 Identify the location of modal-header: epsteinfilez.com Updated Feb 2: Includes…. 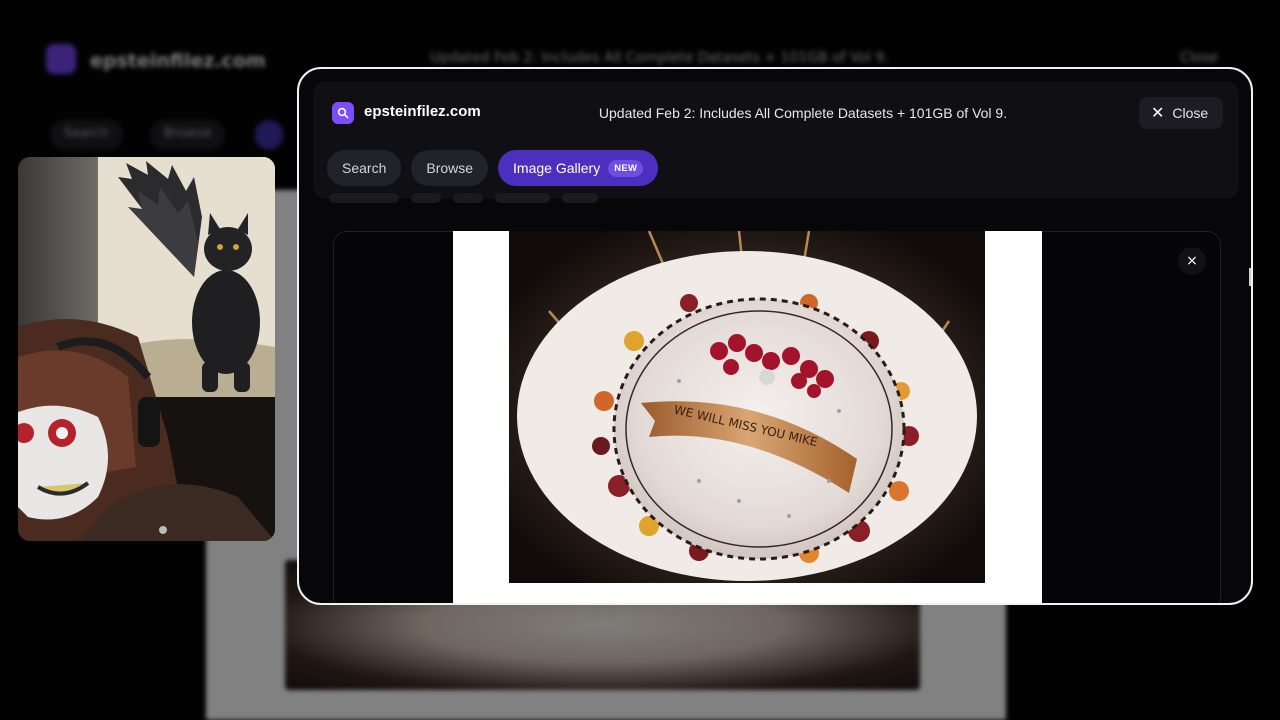
(776, 140).